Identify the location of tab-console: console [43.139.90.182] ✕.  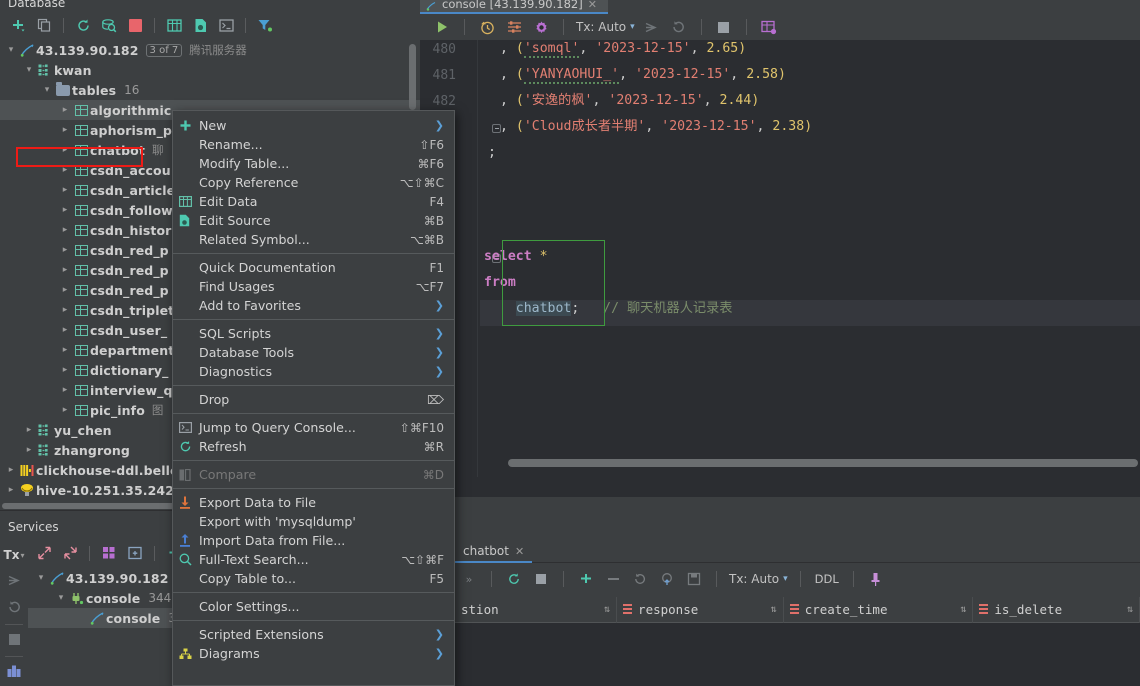
(514, 7).